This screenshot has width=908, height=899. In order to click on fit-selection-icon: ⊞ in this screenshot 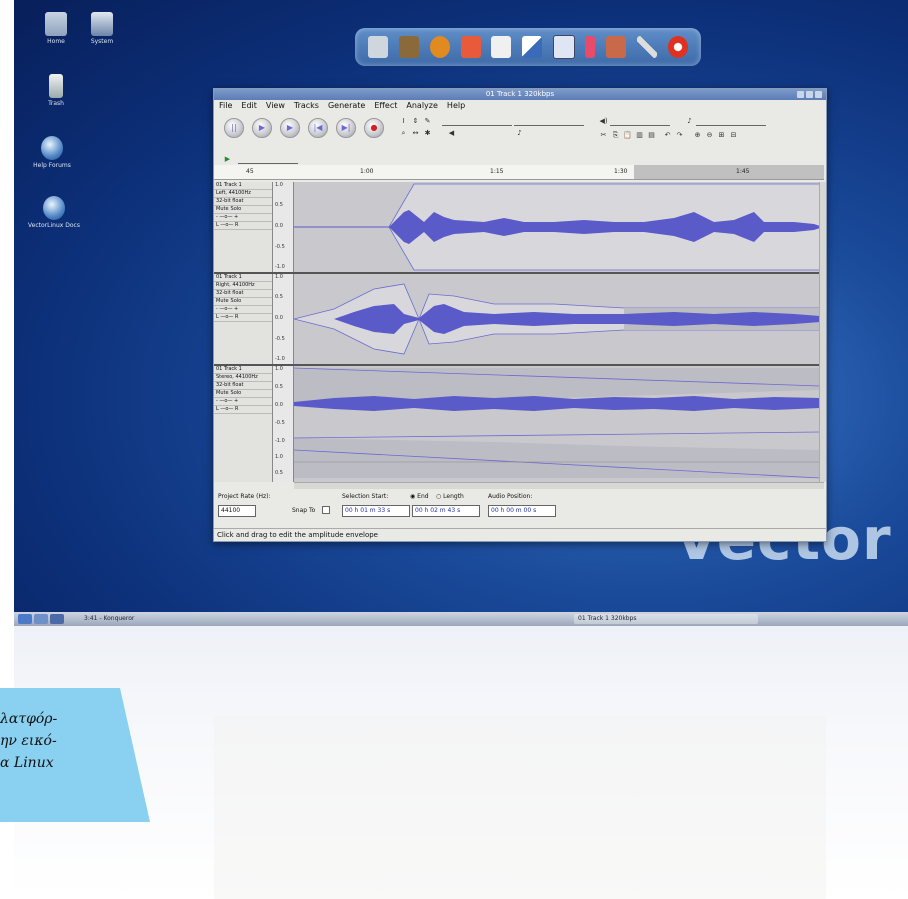, I will do `click(721, 135)`.